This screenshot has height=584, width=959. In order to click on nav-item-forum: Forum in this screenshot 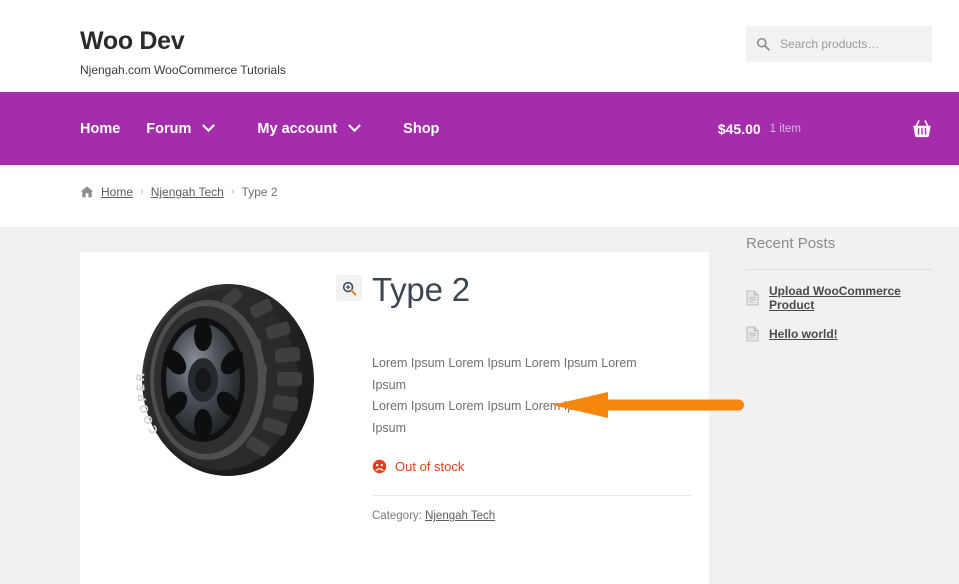, I will do `click(190, 128)`.